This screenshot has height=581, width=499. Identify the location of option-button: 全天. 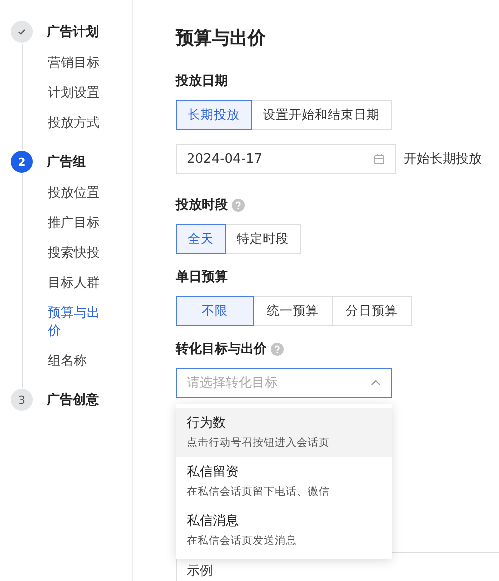
(201, 239).